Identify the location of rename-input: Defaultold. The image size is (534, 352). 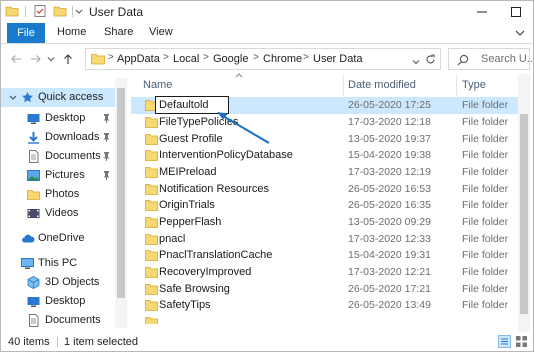
(192, 105).